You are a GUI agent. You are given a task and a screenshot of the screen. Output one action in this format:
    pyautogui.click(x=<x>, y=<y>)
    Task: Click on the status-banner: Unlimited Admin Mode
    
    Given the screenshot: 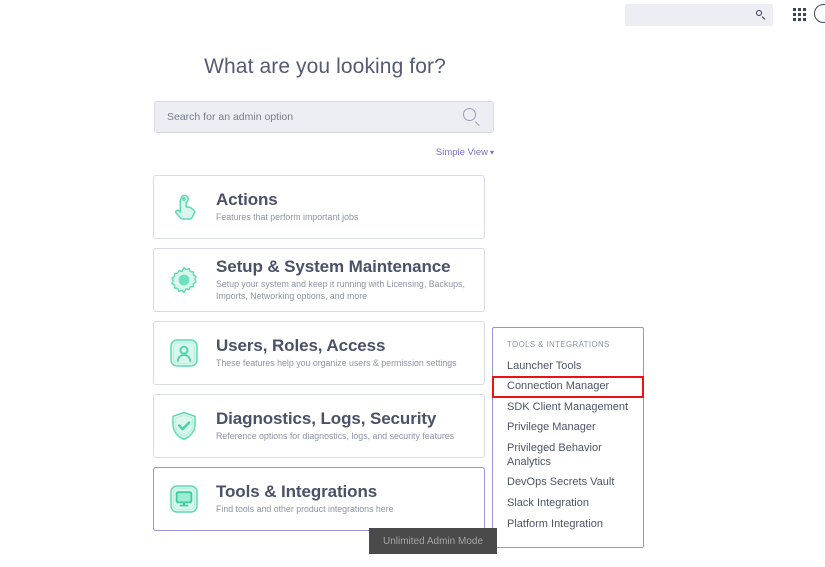 What is the action you would take?
    pyautogui.click(x=433, y=541)
    